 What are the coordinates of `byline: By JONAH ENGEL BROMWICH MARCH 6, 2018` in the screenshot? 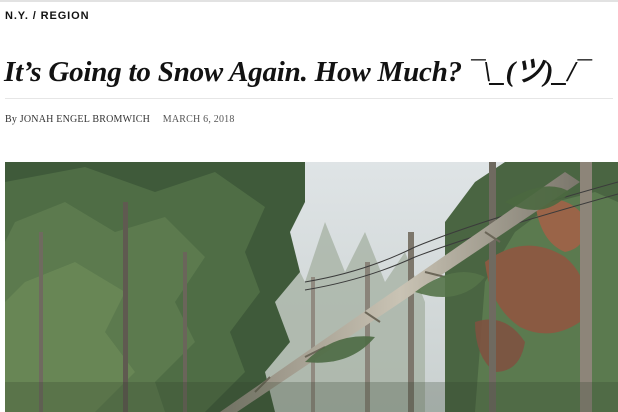 It's located at (120, 119).